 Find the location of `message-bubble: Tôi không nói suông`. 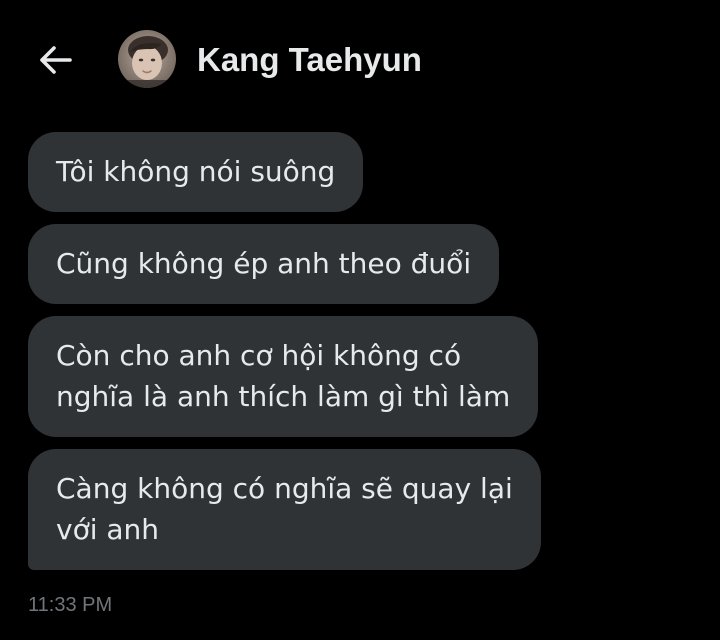

message-bubble: Tôi không nói suông is located at coordinates (196, 172).